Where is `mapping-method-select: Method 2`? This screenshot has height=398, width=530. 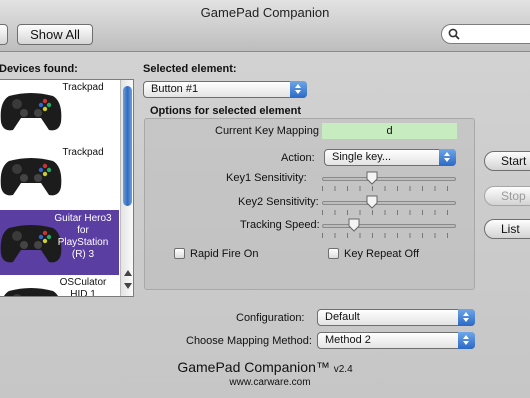
mapping-method-select: Method 2 is located at coordinates (396, 340).